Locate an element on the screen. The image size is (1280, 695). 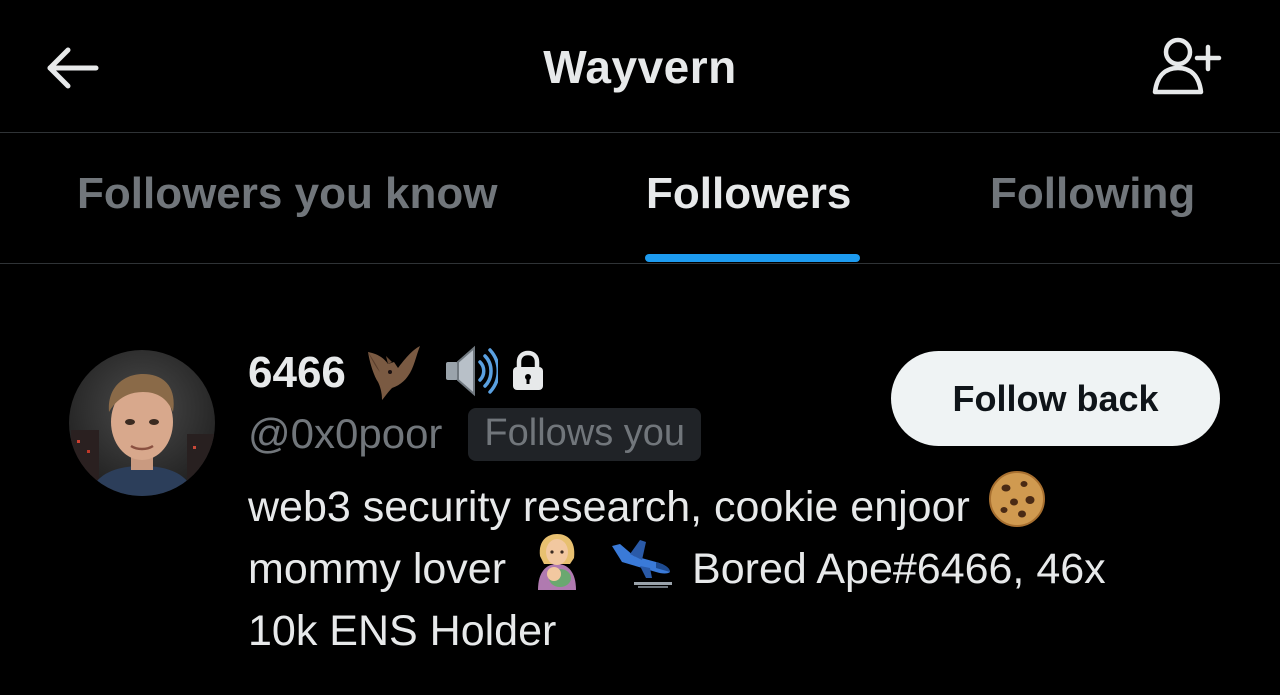
follows-you-badge: Follows you is located at coordinates (585, 434).